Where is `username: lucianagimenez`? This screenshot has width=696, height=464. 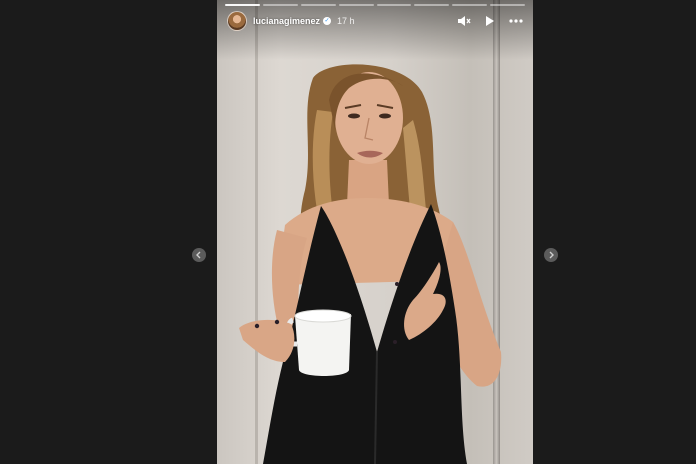
username: lucianagimenez is located at coordinates (286, 21).